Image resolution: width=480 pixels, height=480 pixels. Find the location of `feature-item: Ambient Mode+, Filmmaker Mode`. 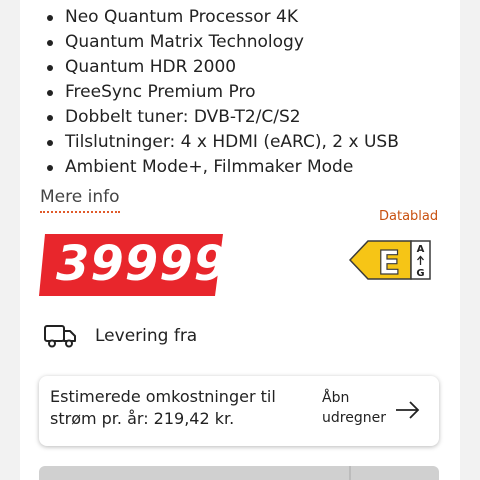

feature-item: Ambient Mode+, Filmmaker Mode is located at coordinates (221, 167).